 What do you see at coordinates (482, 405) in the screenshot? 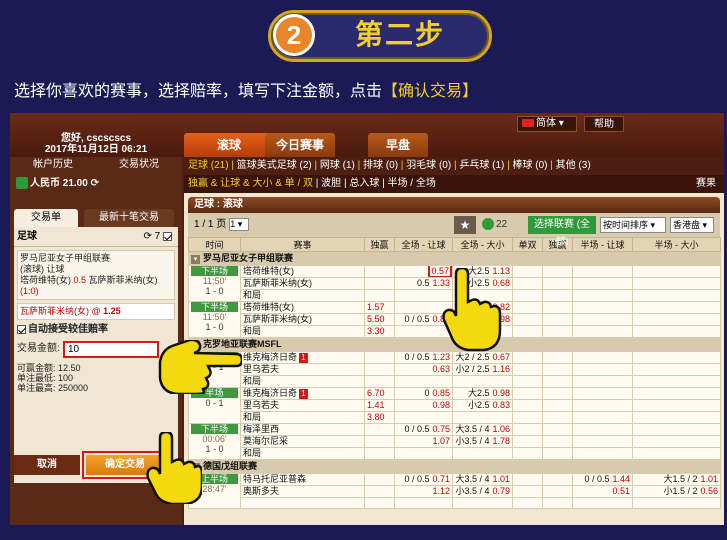
I see `odds-cell: 小2.5 0.83` at bounding box center [482, 405].